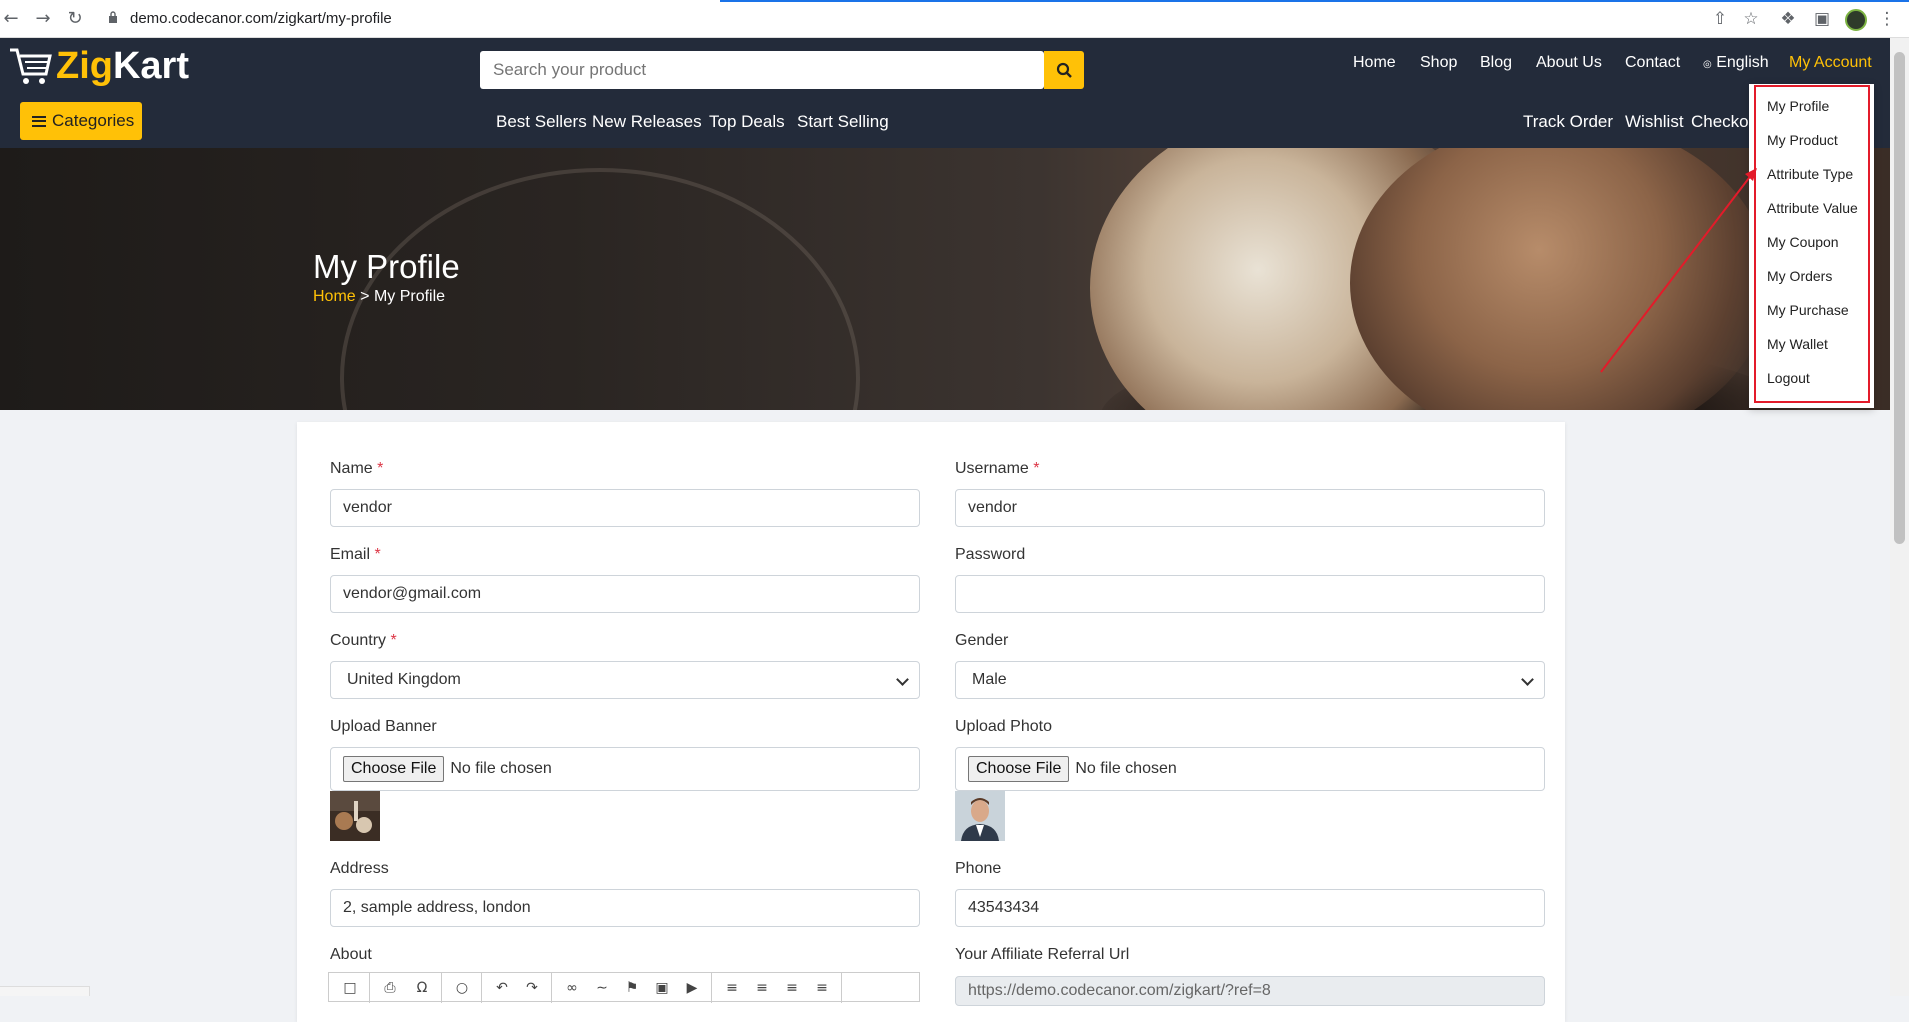 This screenshot has width=1909, height=1022. What do you see at coordinates (1899, 298) in the screenshot?
I see `scrollbar-thumb` at bounding box center [1899, 298].